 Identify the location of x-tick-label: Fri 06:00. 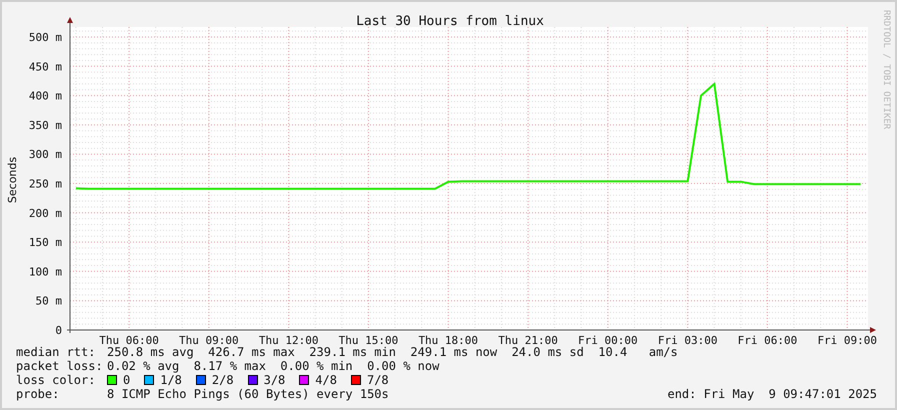
(768, 339).